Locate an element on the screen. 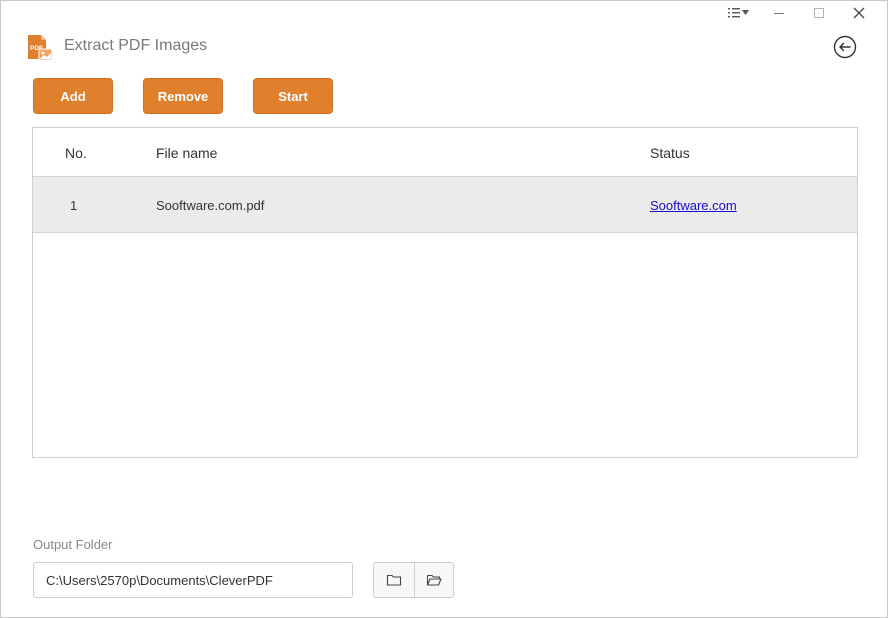  output-folder-label: Output Folder is located at coordinates (73, 544).